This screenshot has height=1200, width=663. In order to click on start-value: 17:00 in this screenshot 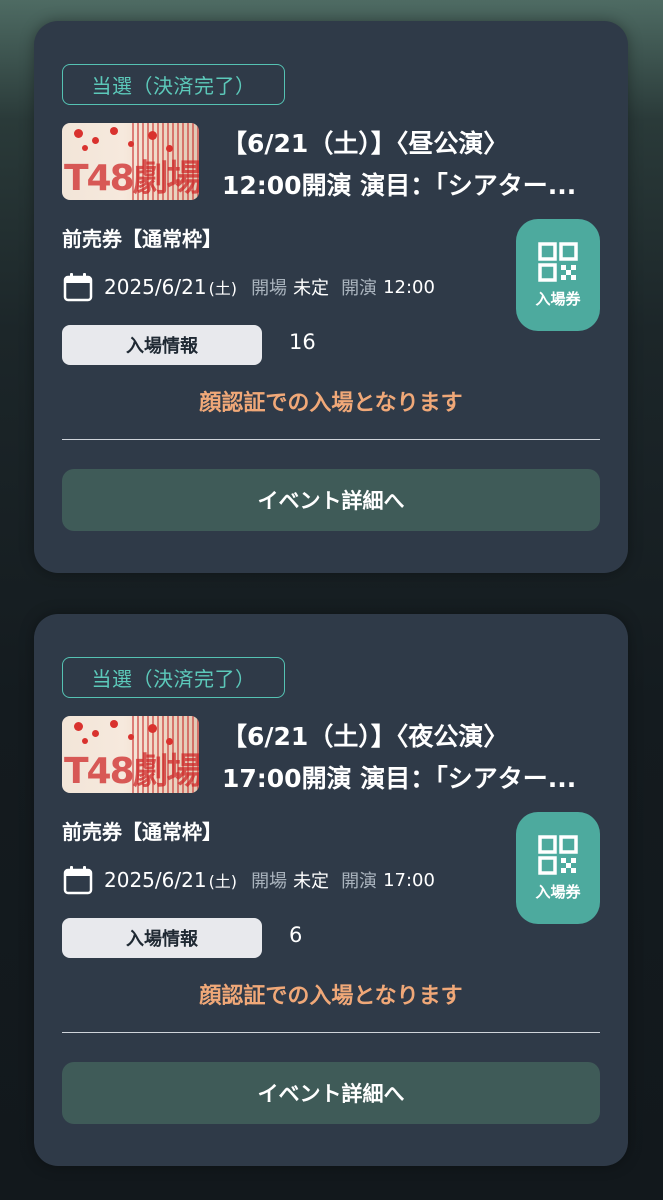, I will do `click(409, 880)`.